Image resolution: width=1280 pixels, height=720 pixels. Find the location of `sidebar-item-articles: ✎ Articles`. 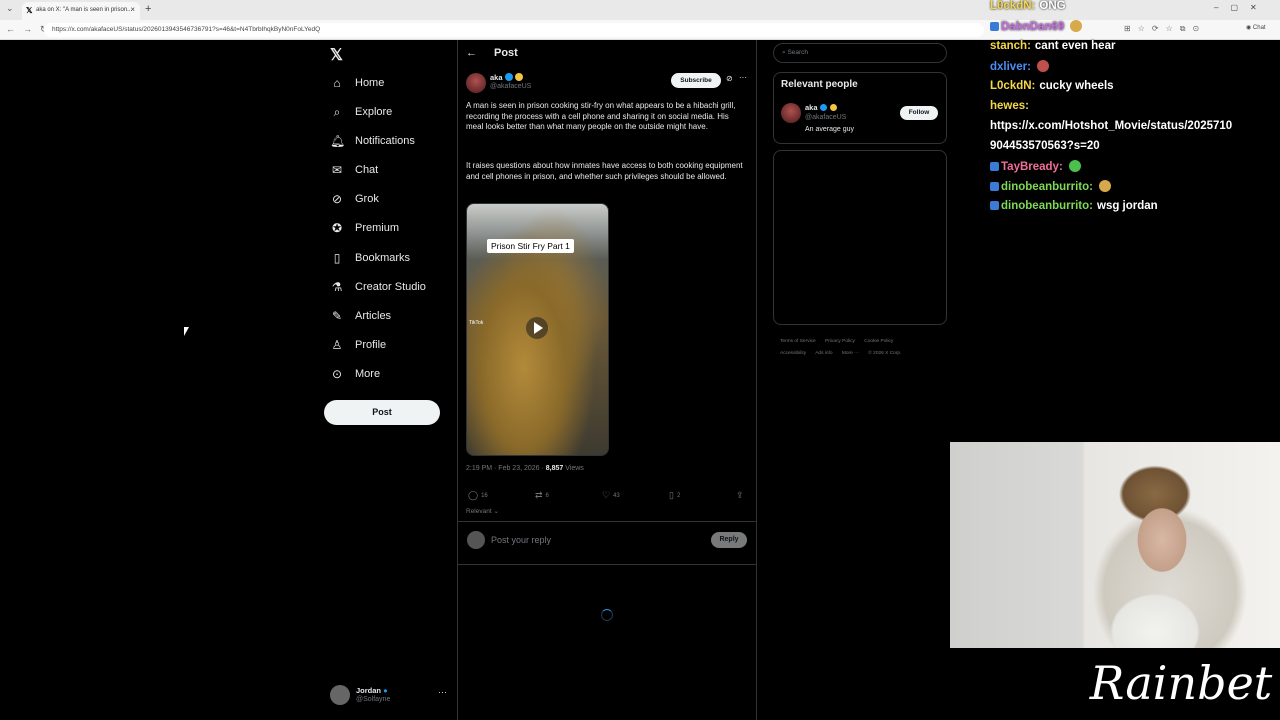

sidebar-item-articles: ✎ Articles is located at coordinates (360, 316).